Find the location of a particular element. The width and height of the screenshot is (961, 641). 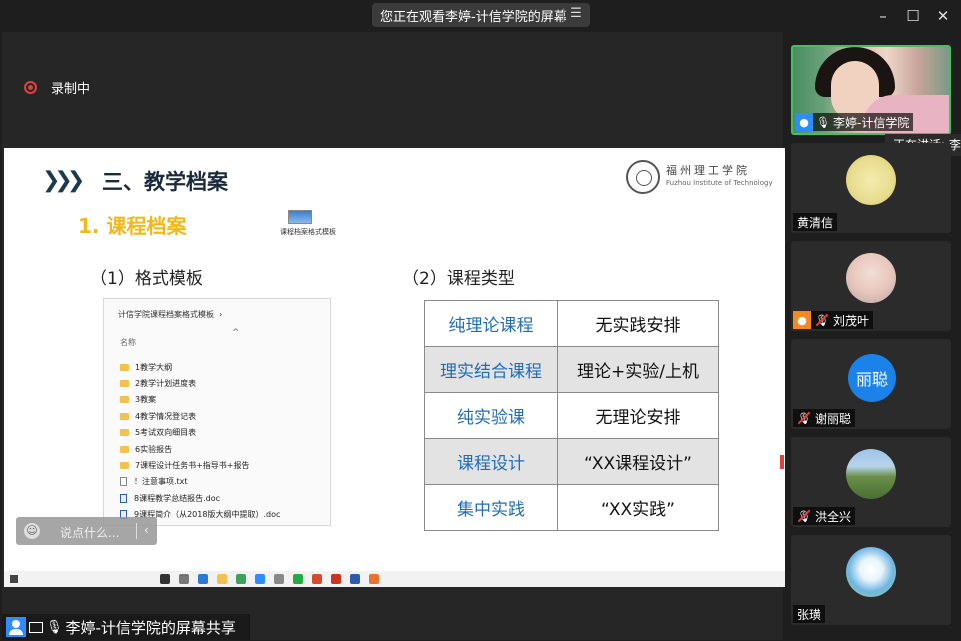

course-type-cell: 理实结合课程 is located at coordinates (491, 369).